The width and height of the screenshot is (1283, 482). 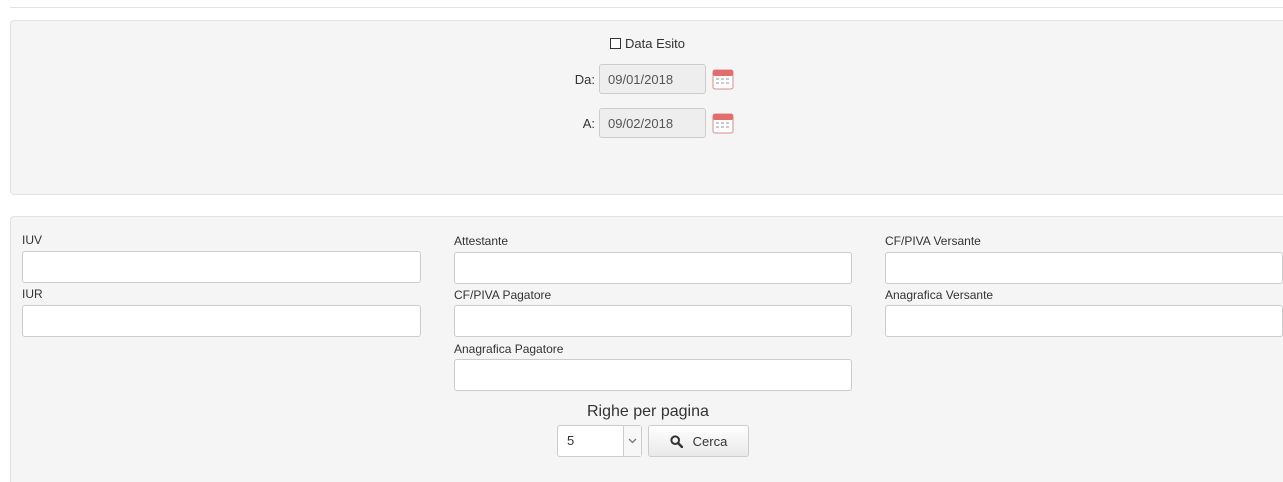 I want to click on rows-per-page-select: 5, so click(x=599, y=441).